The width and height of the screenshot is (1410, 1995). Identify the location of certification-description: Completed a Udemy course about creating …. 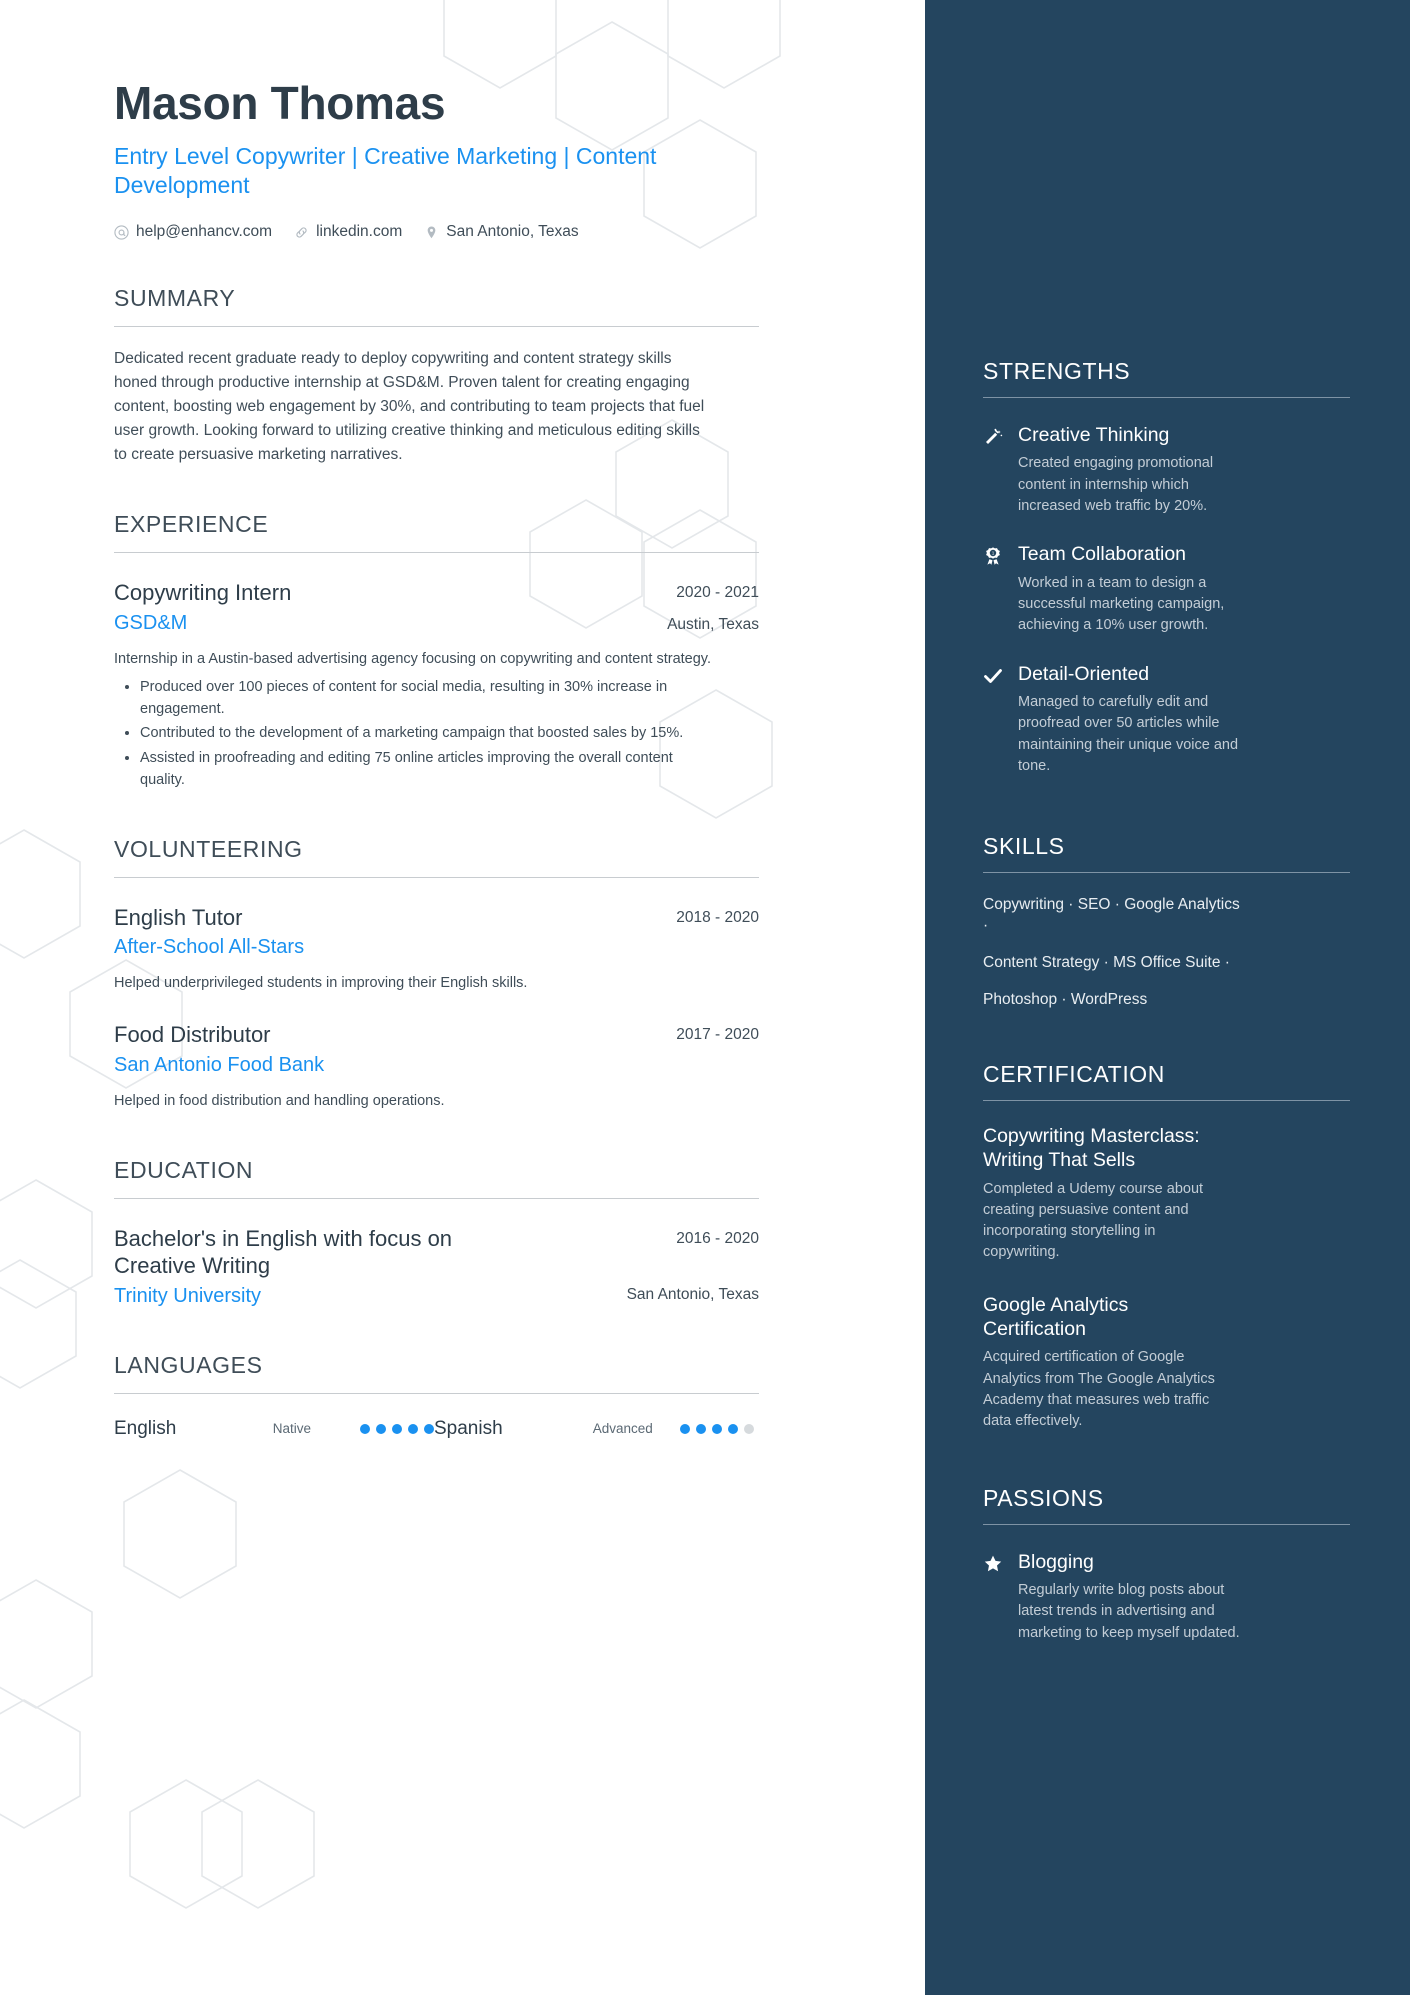
(1093, 1220).